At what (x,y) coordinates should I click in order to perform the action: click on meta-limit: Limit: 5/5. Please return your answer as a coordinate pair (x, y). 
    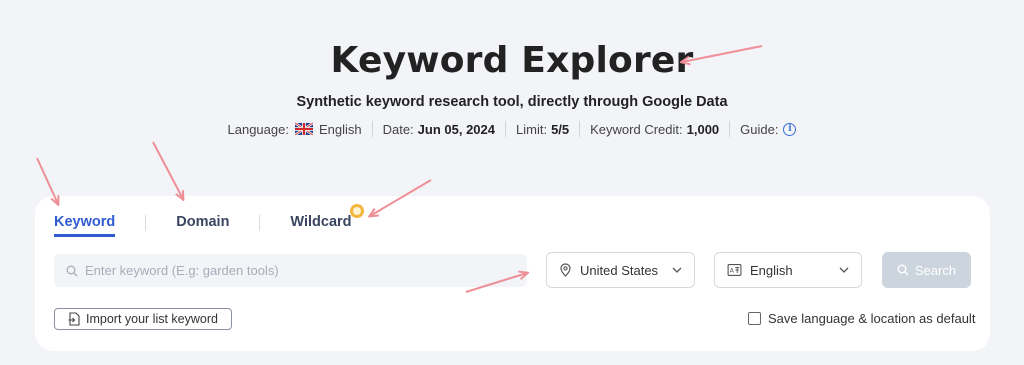
    Looking at the image, I should click on (542, 129).